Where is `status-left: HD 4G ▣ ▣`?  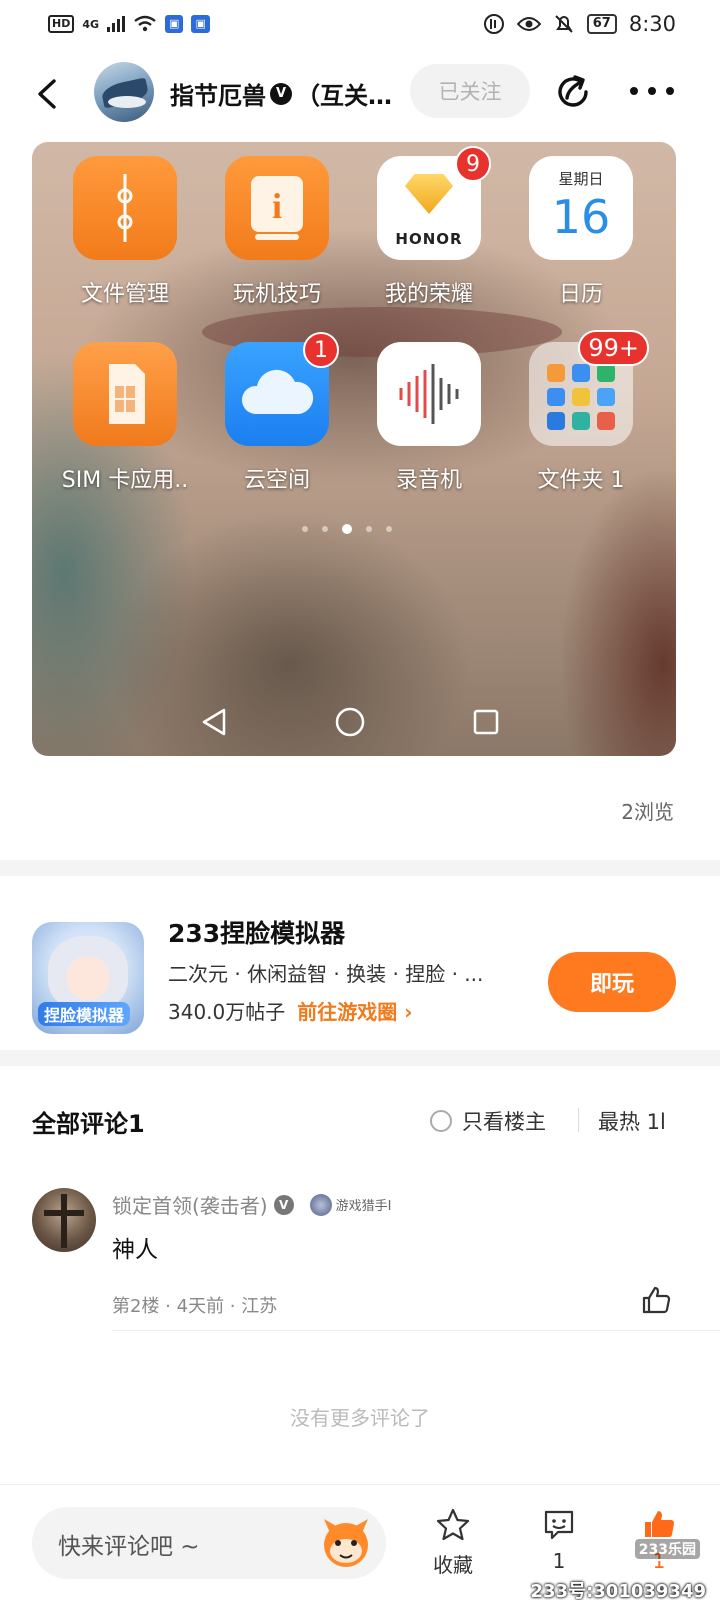 status-left: HD 4G ▣ ▣ is located at coordinates (129, 24).